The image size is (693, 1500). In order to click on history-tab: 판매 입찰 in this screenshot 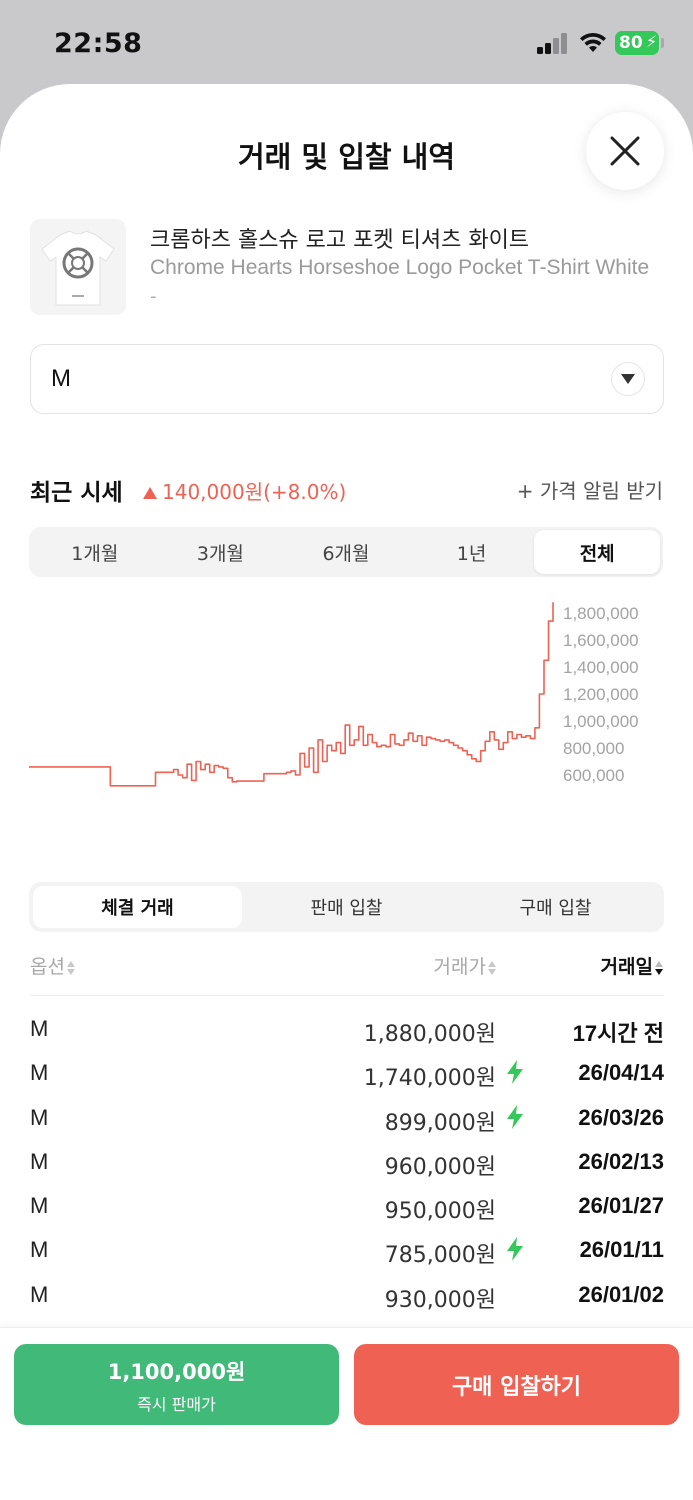, I will do `click(346, 907)`.